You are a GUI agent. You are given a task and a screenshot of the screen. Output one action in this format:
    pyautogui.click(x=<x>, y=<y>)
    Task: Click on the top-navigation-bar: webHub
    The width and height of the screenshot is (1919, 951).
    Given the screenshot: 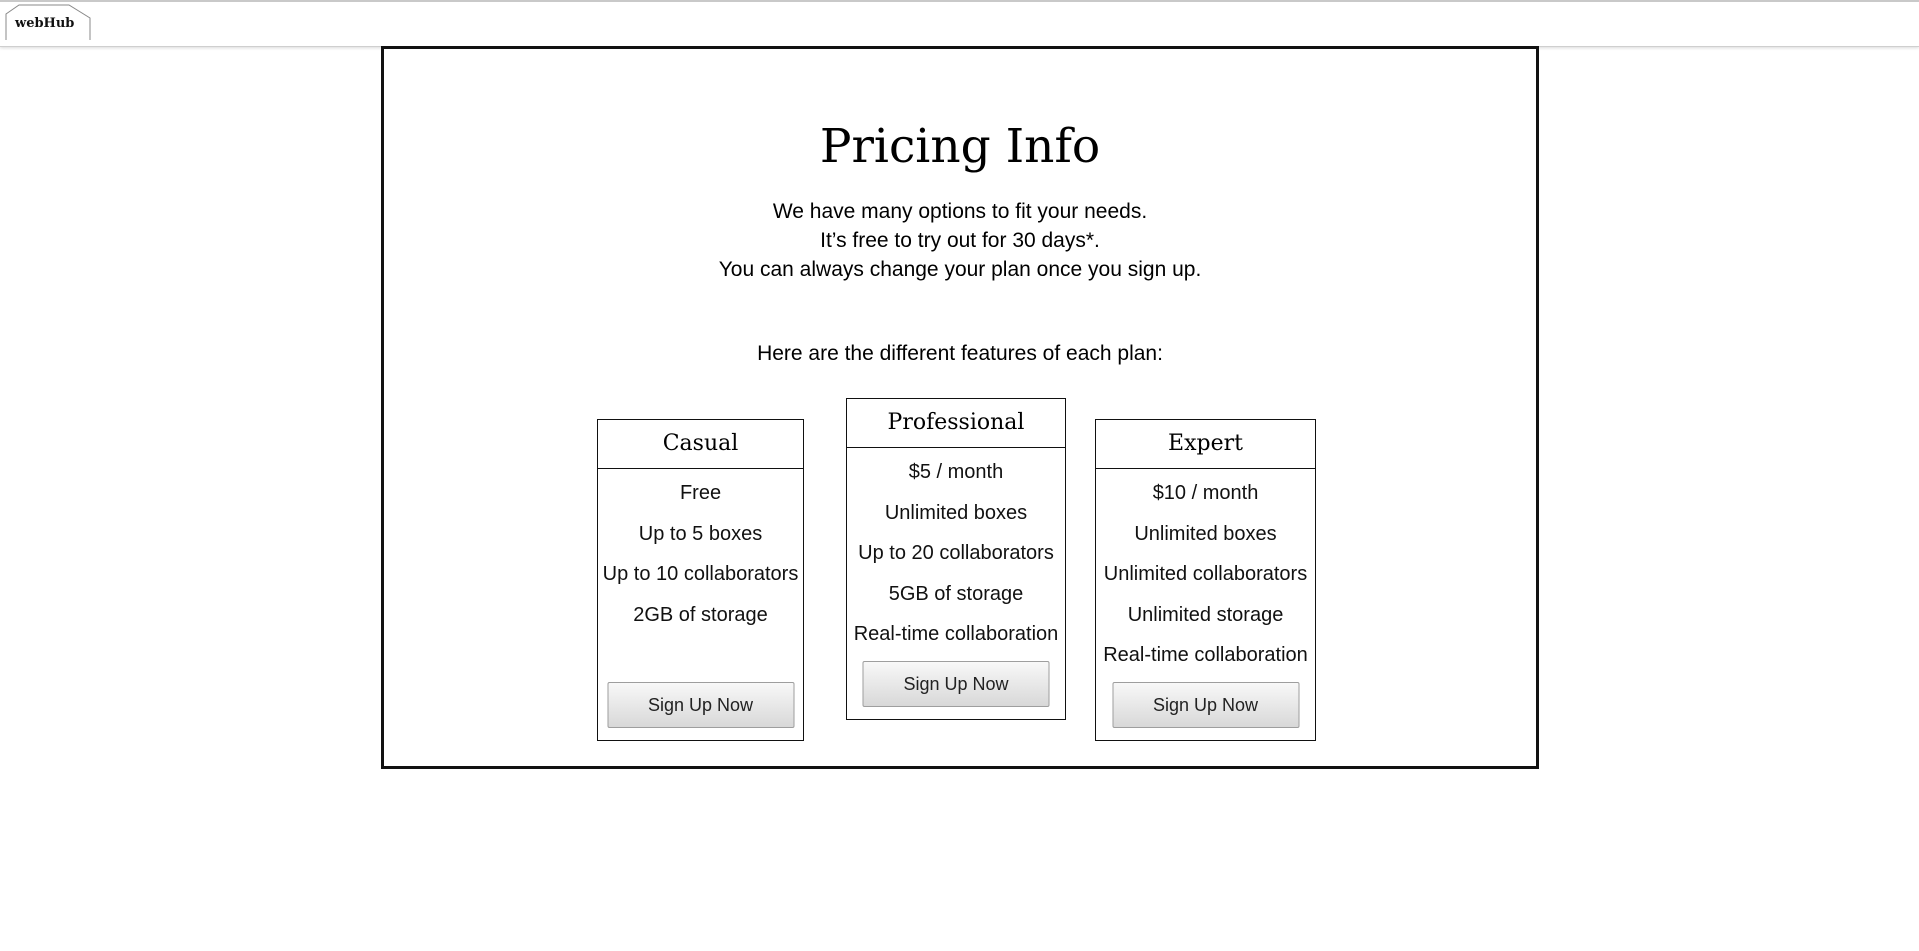 What is the action you would take?
    pyautogui.click(x=959, y=23)
    